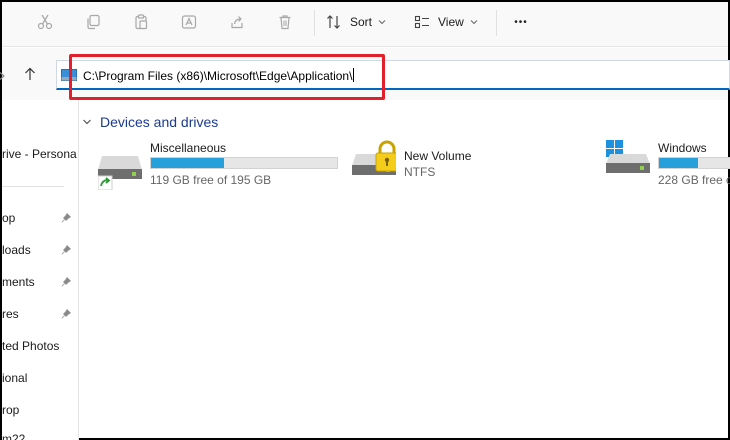  Describe the element at coordinates (361, 22) in the screenshot. I see `sort-label: Sort` at that location.